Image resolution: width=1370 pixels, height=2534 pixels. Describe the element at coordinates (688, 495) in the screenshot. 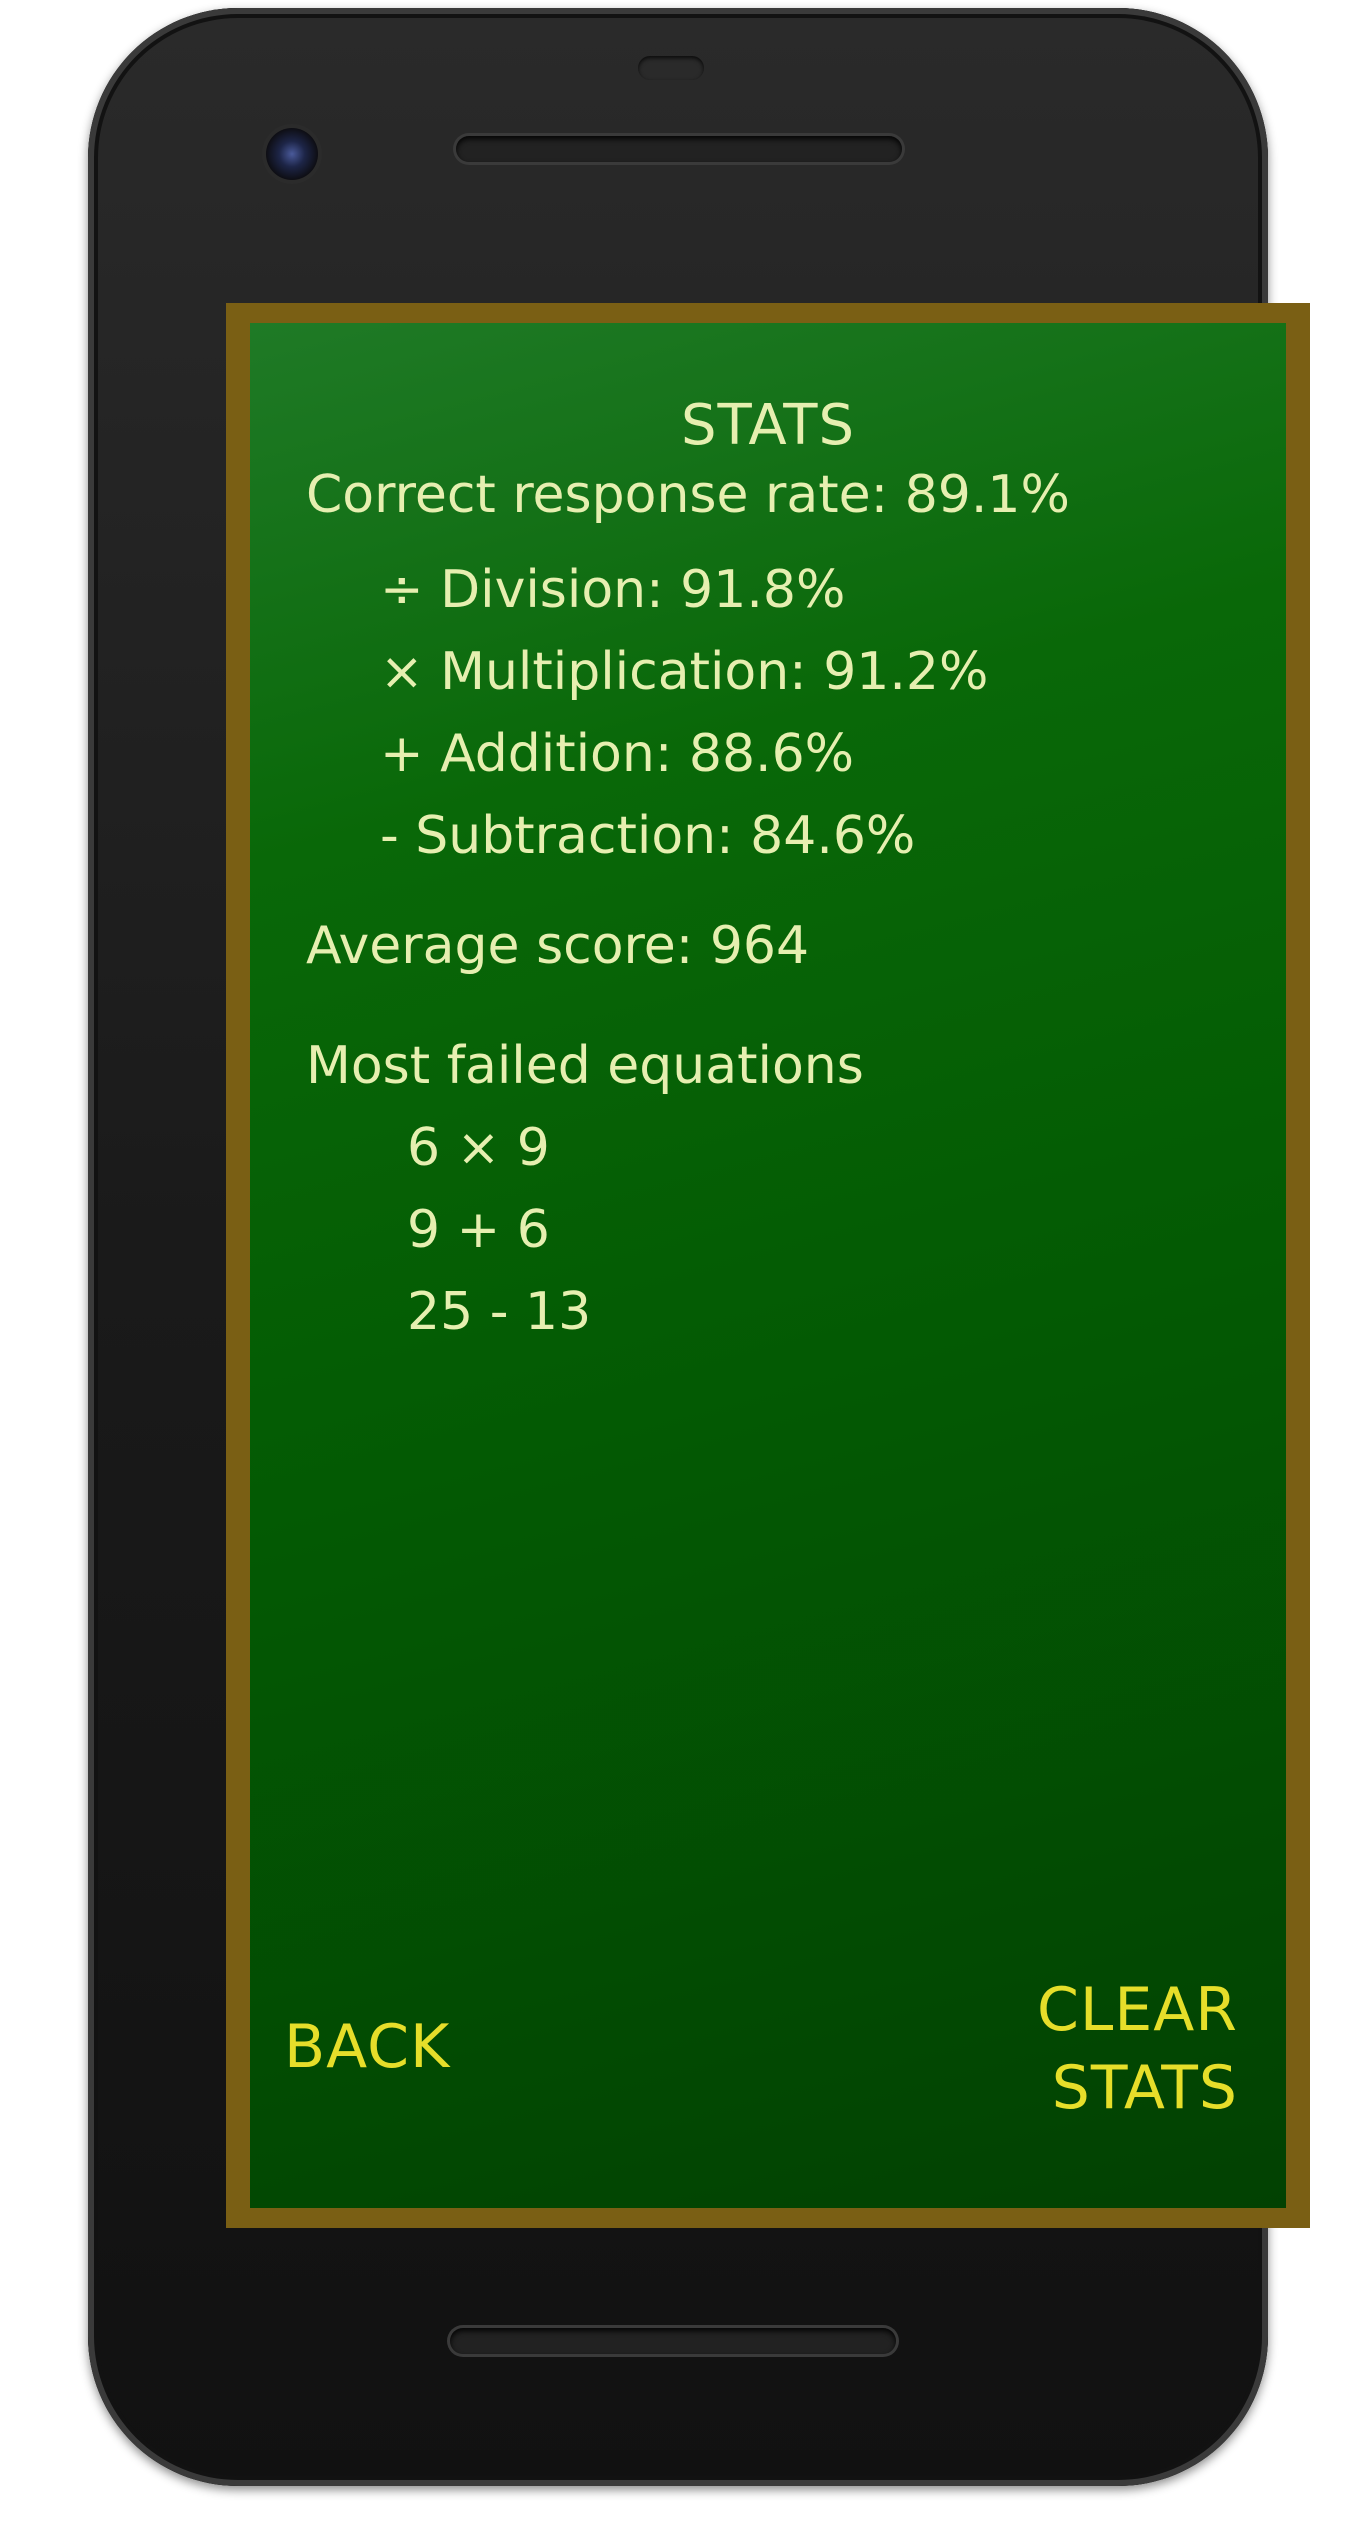

I see `correct-response-rate: Correct response rate: 89.1%` at that location.